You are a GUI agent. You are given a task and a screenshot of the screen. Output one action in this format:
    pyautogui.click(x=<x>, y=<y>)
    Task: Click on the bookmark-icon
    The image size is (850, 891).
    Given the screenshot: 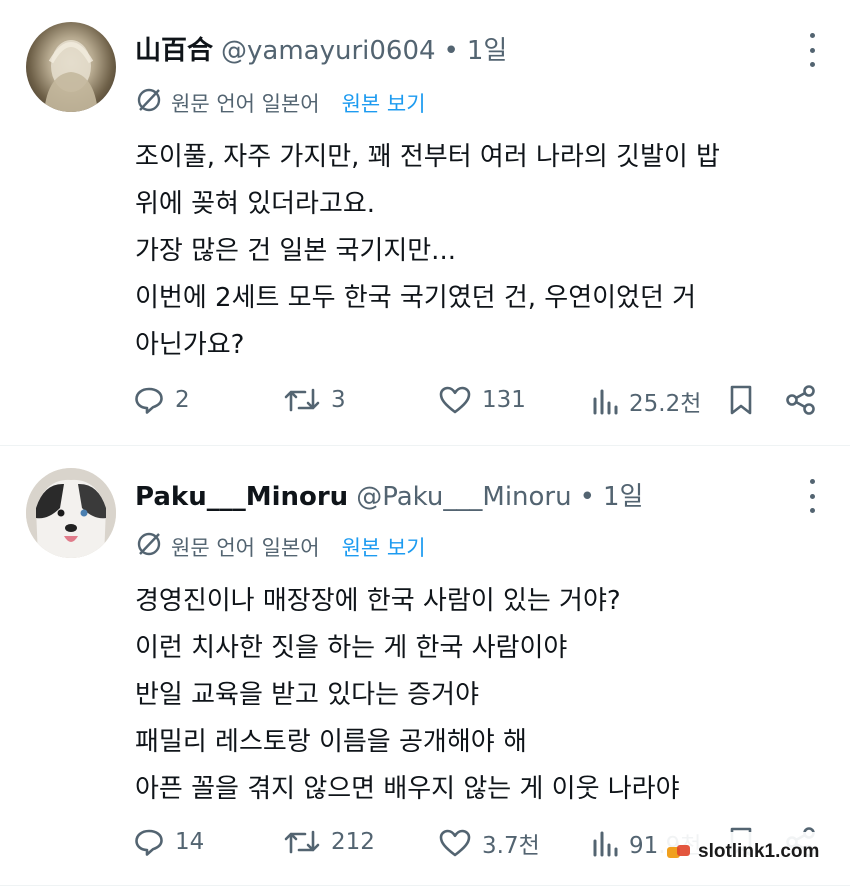 What is the action you would take?
    pyautogui.click(x=741, y=400)
    